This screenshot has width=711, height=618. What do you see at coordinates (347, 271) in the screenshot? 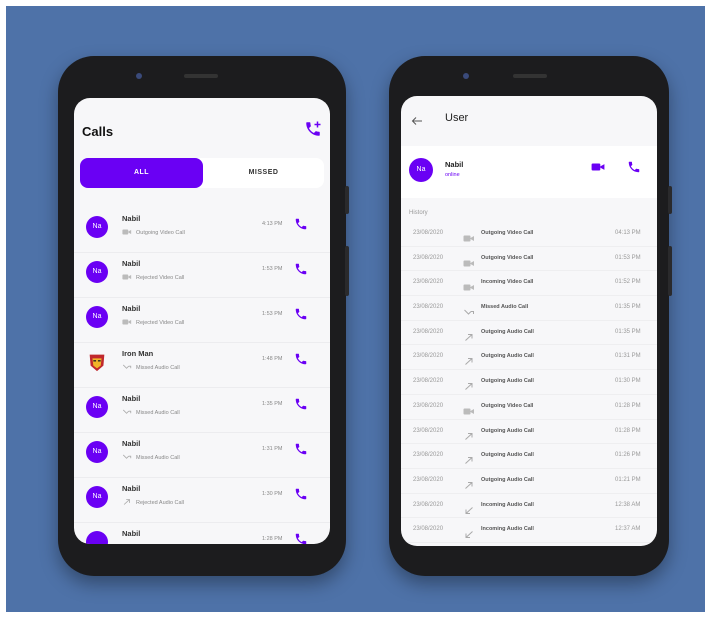
I see `volume-button` at bounding box center [347, 271].